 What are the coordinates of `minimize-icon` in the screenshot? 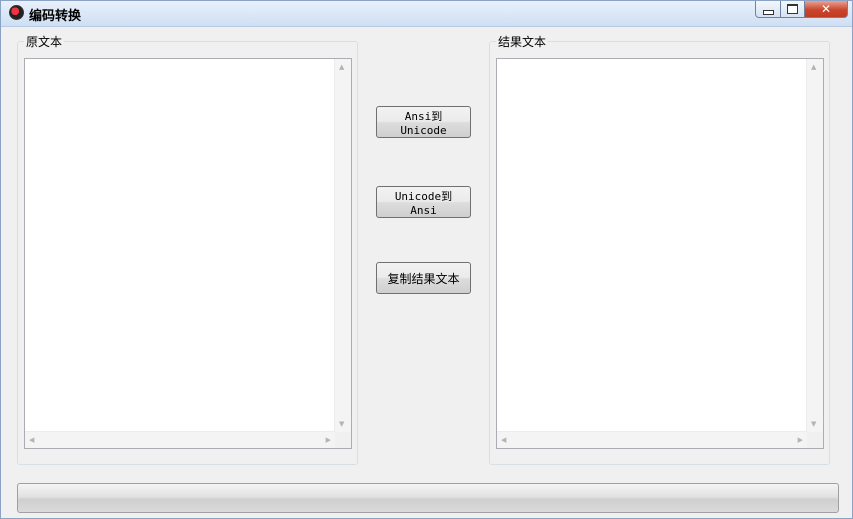 It's located at (768, 12).